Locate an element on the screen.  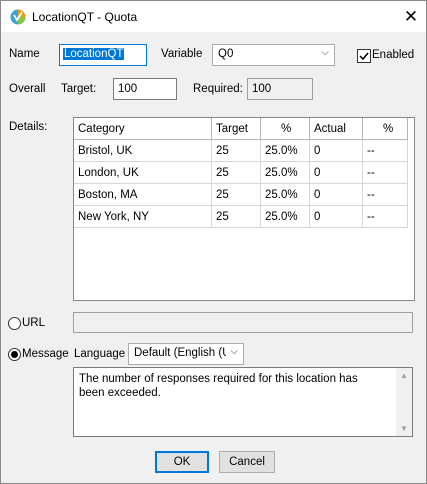
scroll-down-icon: ▼ is located at coordinates (404, 428).